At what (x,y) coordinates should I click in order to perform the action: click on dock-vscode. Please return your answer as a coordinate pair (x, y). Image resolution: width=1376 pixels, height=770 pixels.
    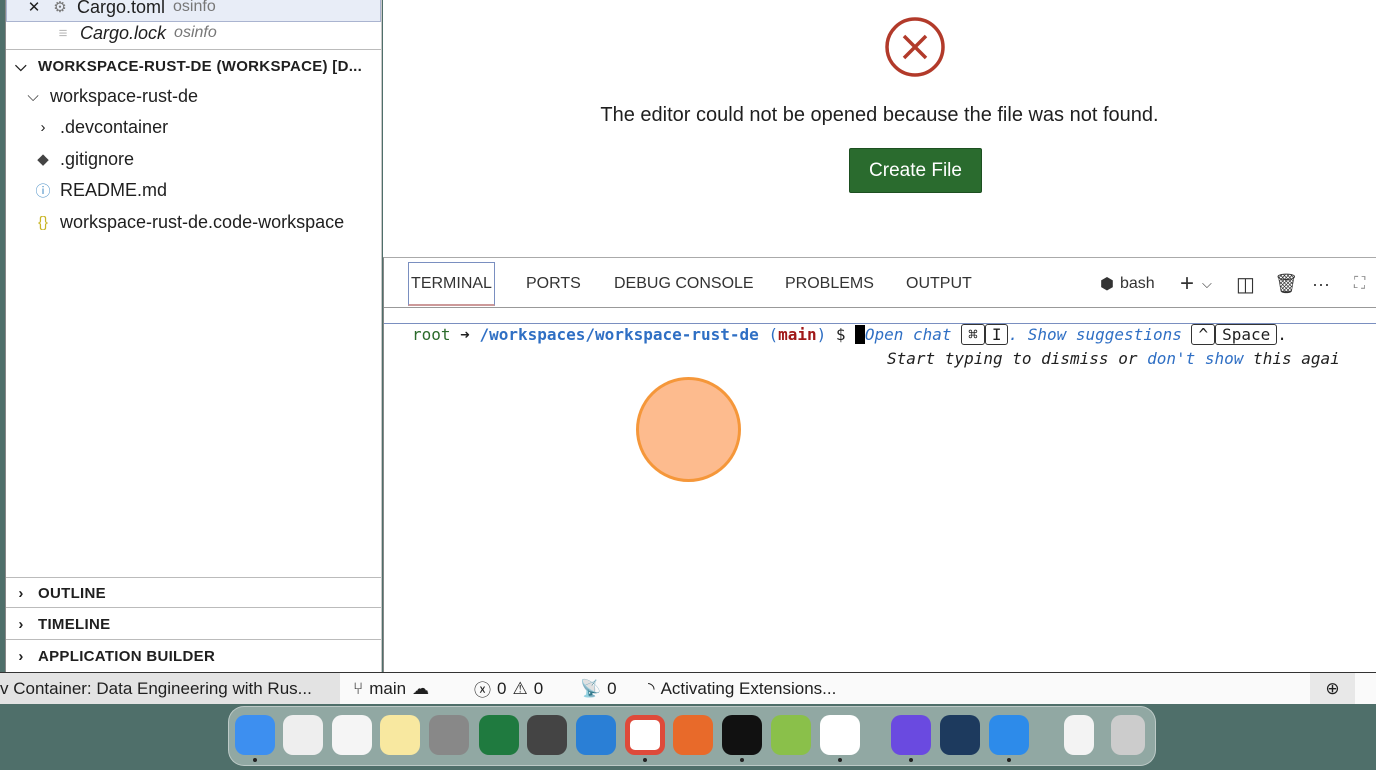
    Looking at the image, I should click on (840, 735).